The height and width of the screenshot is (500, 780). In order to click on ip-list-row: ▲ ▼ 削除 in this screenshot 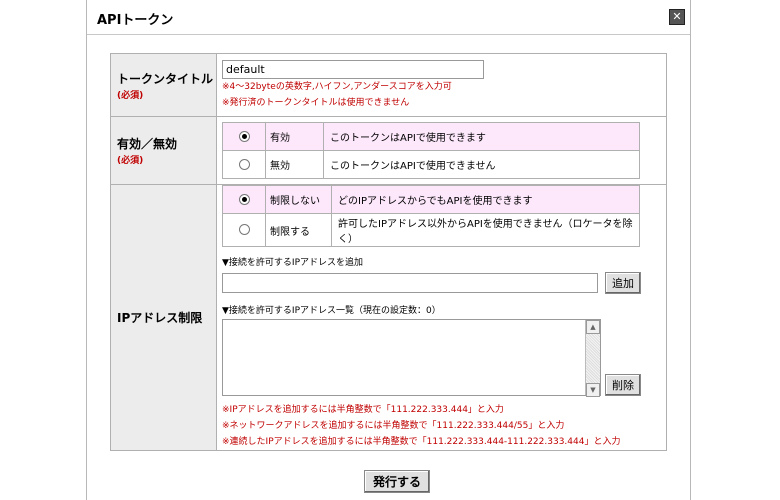, I will do `click(441, 358)`.